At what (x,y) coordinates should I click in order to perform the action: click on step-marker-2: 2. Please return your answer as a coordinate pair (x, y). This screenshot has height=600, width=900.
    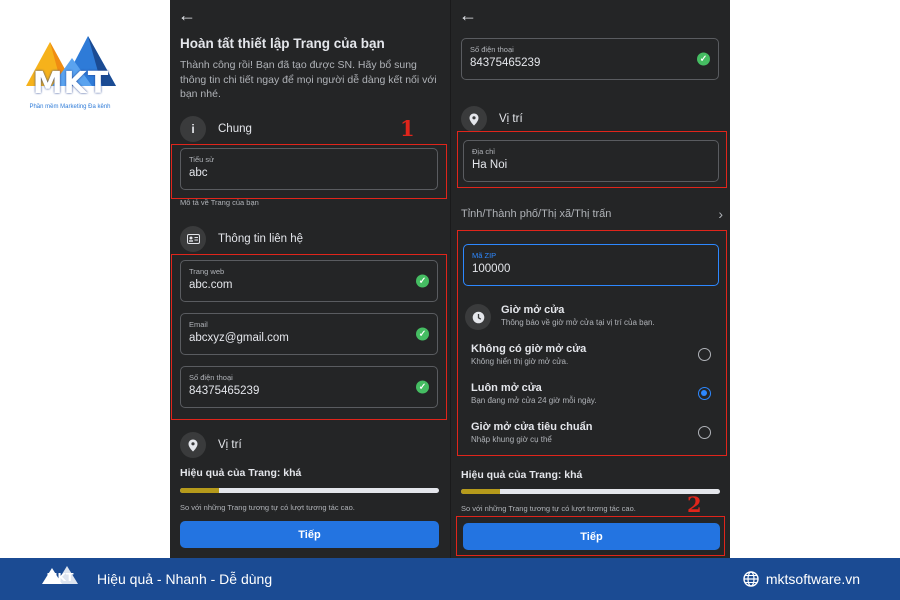
    Looking at the image, I should click on (694, 504).